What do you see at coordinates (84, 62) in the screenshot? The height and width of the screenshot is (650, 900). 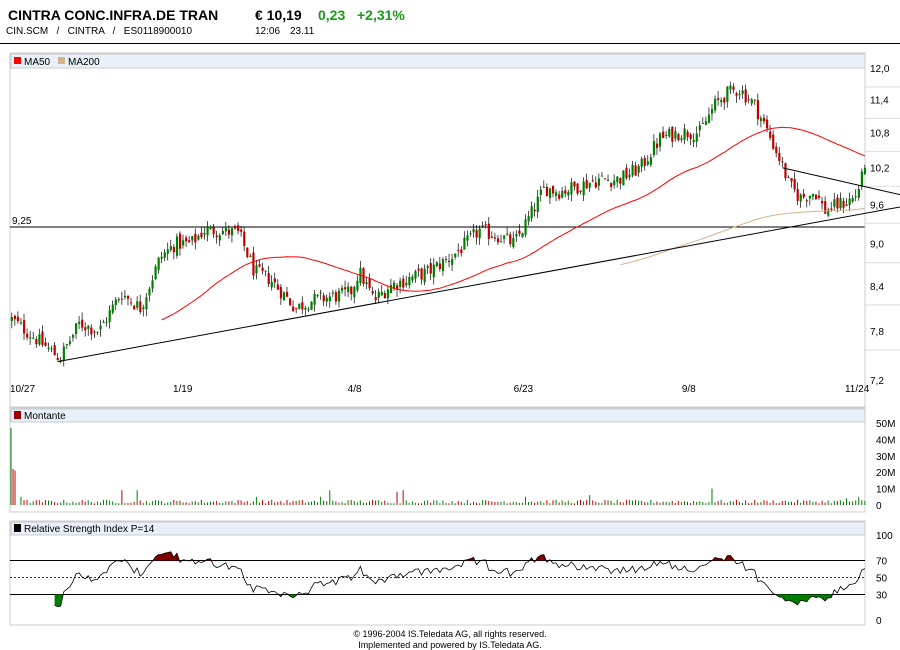 I see `ma200-legend-label: MA200` at bounding box center [84, 62].